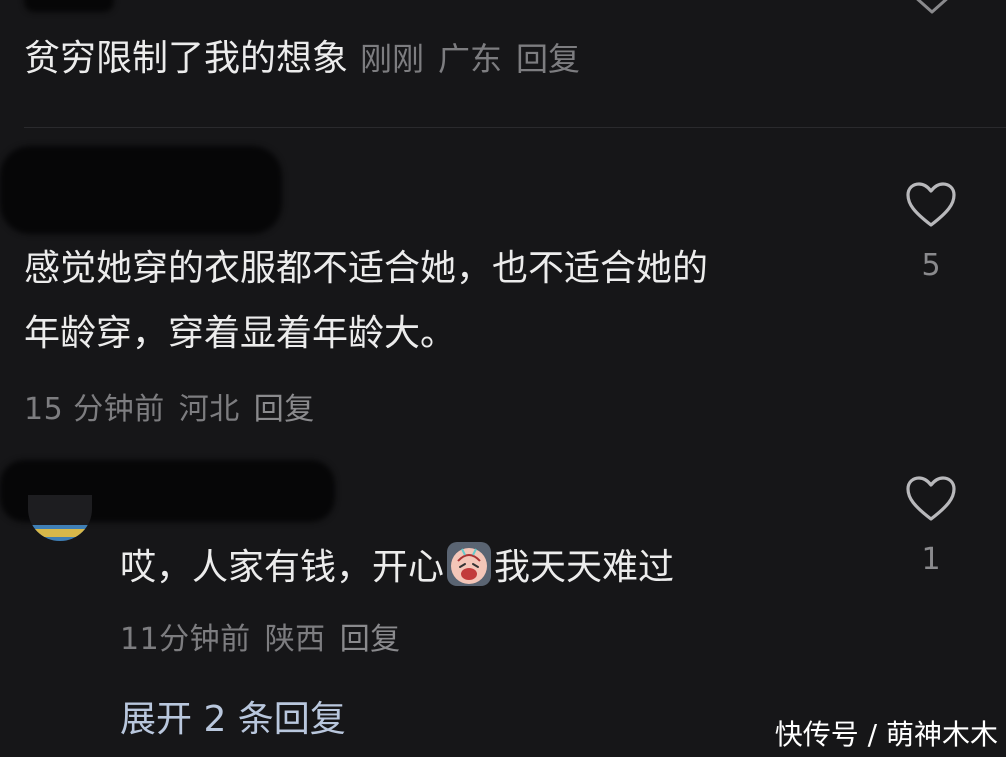  What do you see at coordinates (60, 518) in the screenshot?
I see `avatar` at bounding box center [60, 518].